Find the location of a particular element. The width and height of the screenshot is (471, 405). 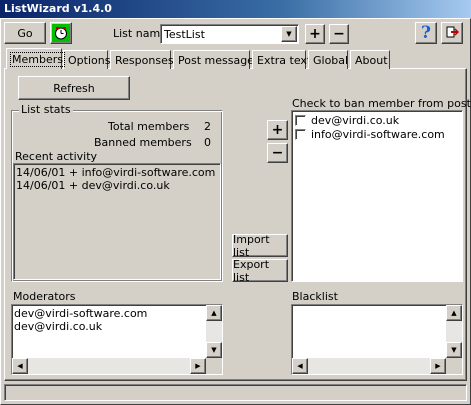

add-list-button: + is located at coordinates (315, 34).